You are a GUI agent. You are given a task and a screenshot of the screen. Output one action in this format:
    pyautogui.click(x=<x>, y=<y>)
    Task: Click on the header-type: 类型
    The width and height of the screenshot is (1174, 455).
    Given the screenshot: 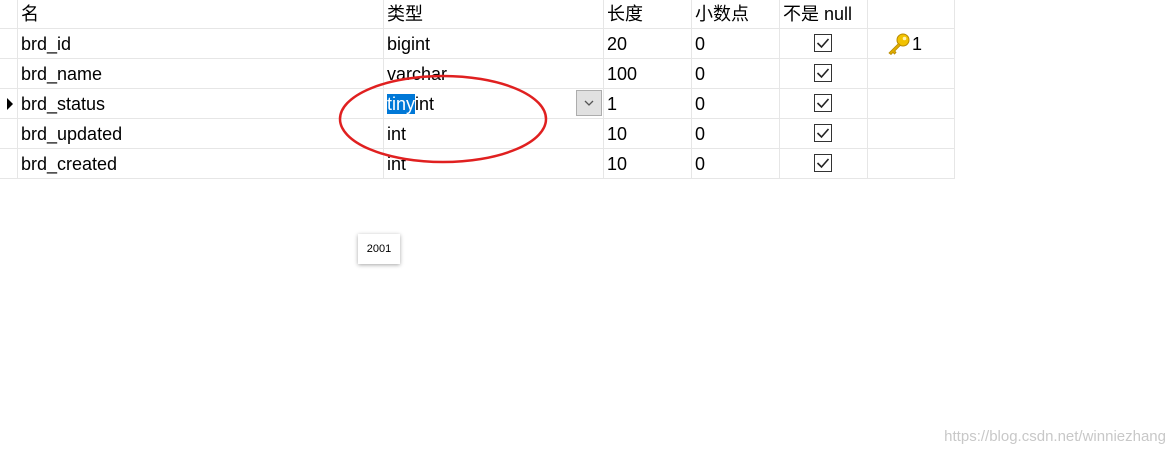 What is the action you would take?
    pyautogui.click(x=493, y=14)
    